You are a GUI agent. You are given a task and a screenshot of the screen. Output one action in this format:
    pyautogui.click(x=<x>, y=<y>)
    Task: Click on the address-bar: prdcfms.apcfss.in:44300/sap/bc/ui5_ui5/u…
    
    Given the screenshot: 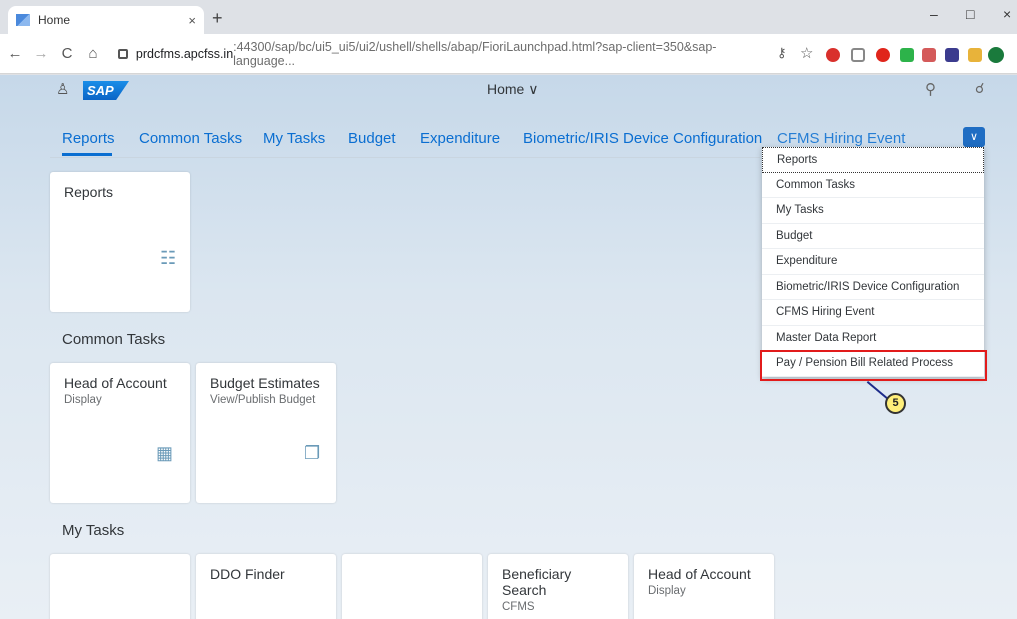 What is the action you would take?
    pyautogui.click(x=443, y=54)
    